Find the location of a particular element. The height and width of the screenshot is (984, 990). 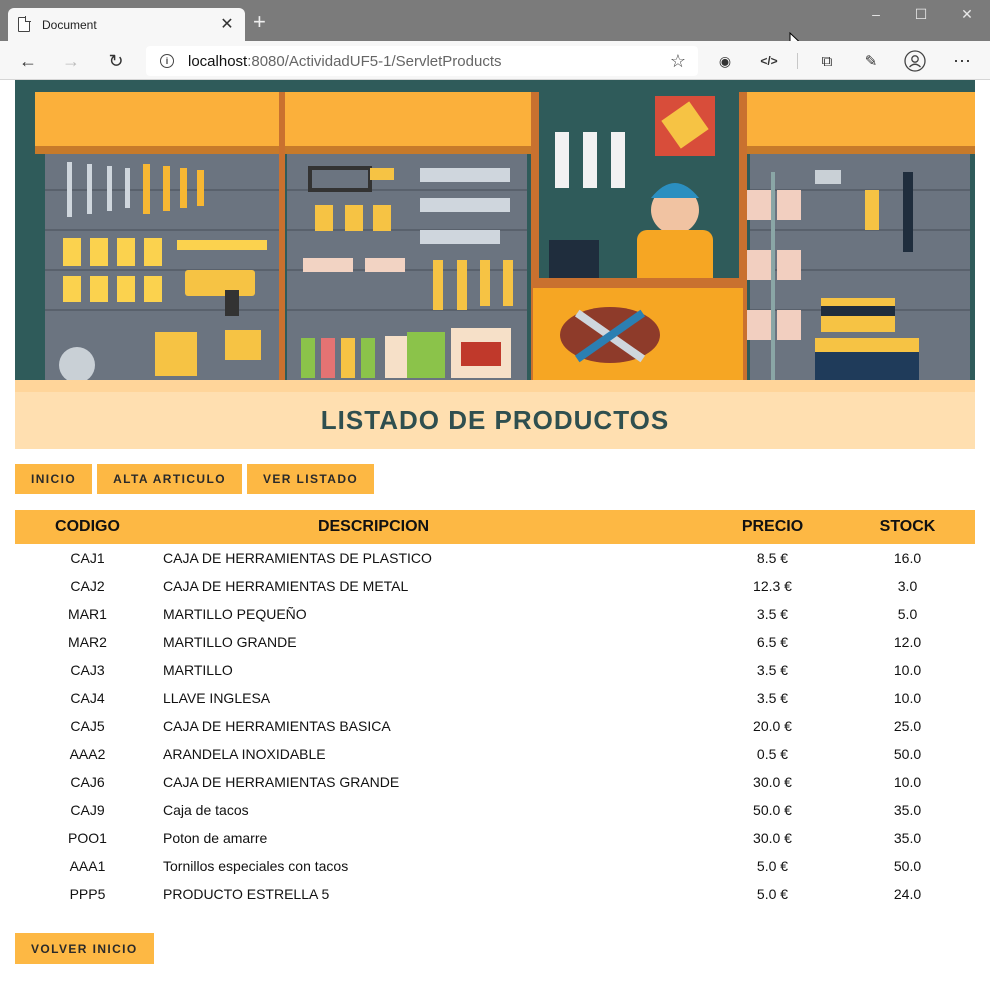

cell-descripcion: PRODUCTO ESTRELLA 5 is located at coordinates (246, 894).